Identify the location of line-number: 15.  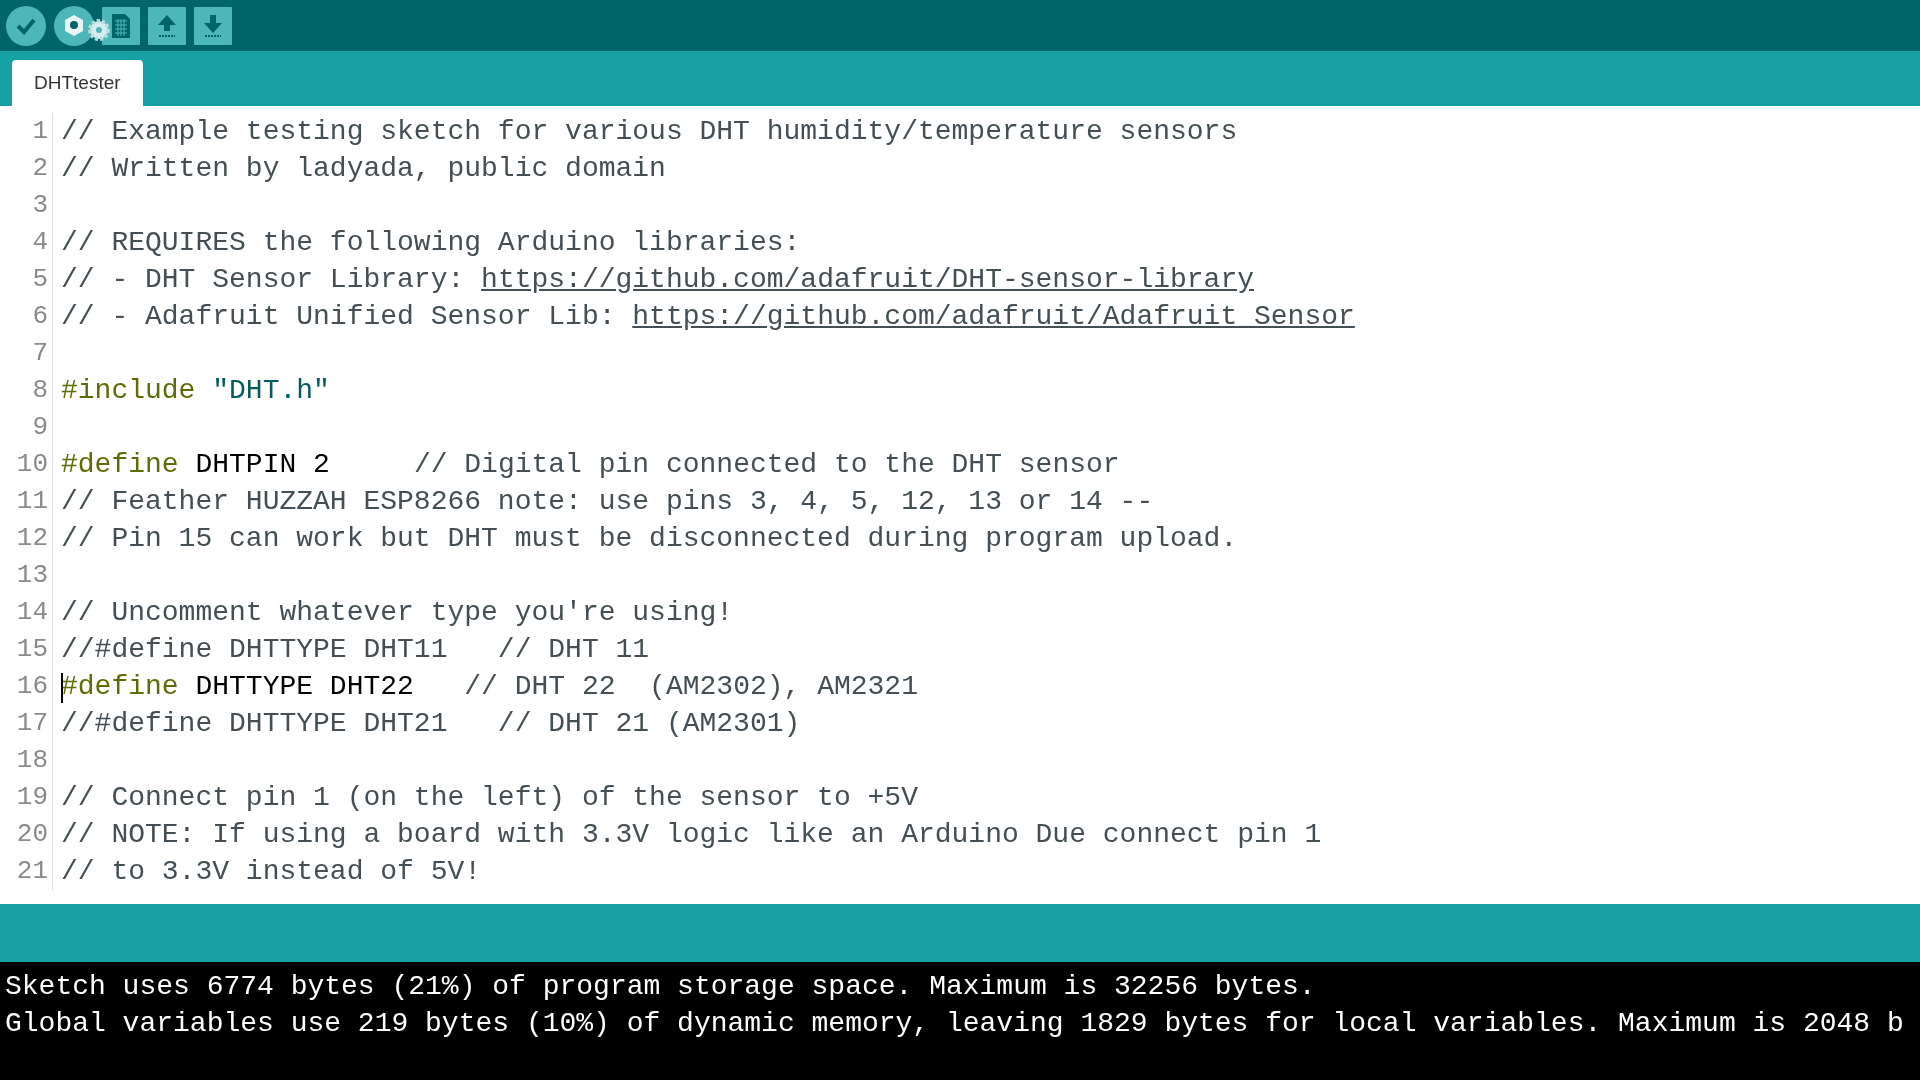
(26, 649).